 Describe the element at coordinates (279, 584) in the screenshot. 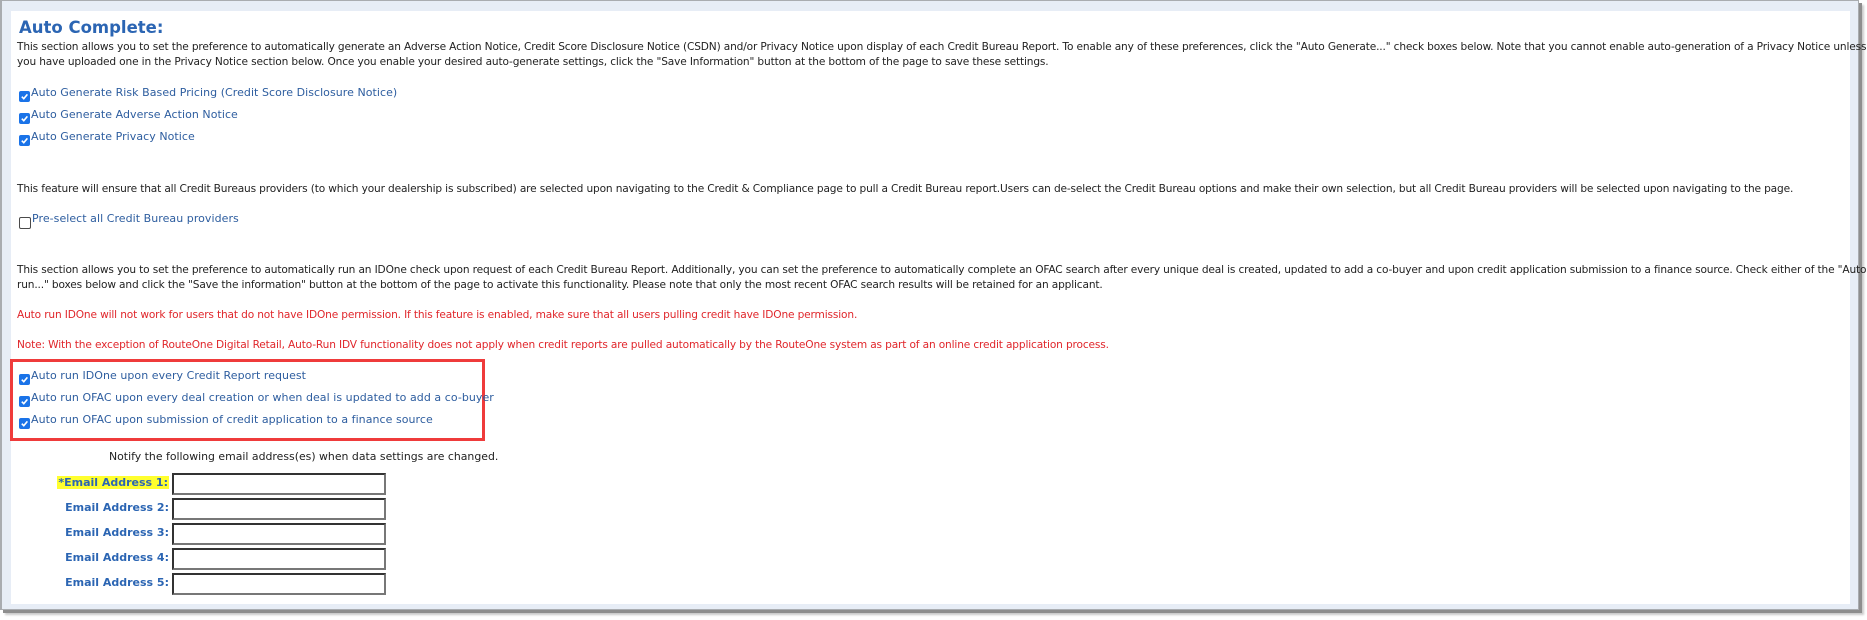

I see `email-5-input` at that location.